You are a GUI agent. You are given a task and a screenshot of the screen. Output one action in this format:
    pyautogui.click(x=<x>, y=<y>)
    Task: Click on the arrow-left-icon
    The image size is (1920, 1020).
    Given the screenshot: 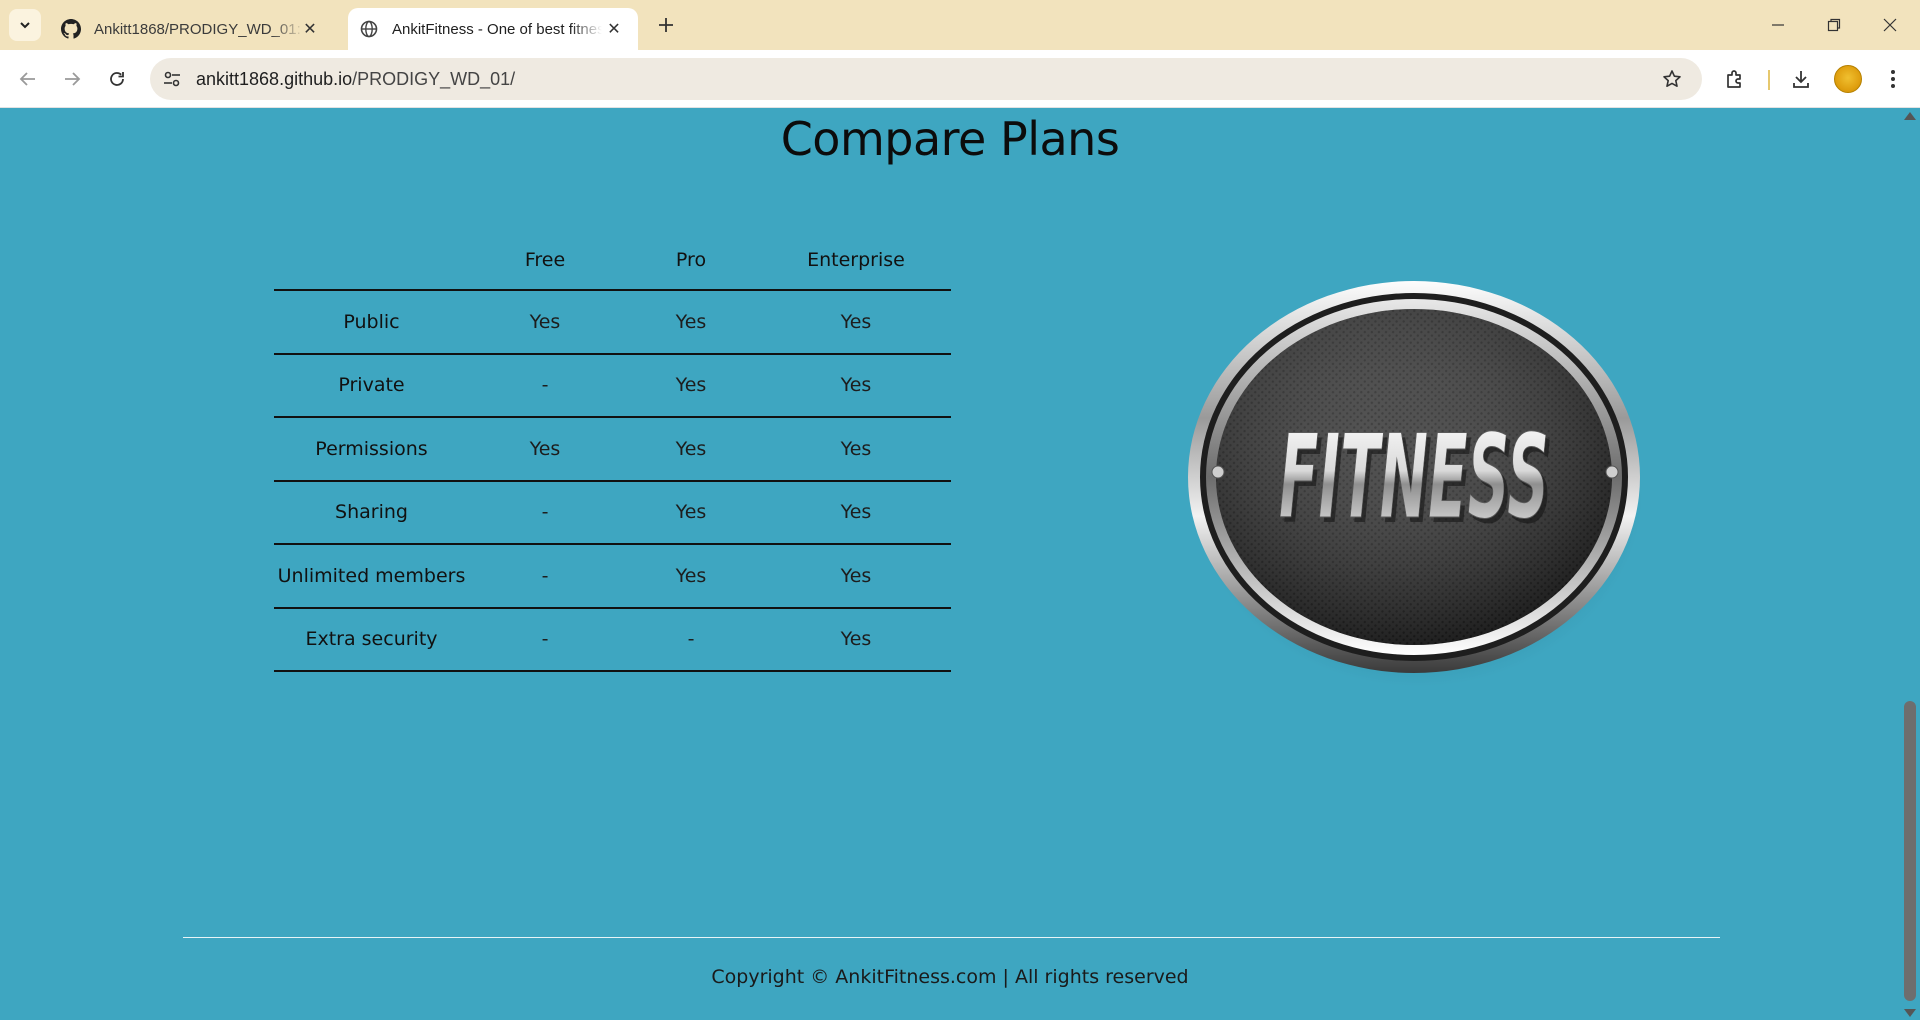 What is the action you would take?
    pyautogui.click(x=27, y=79)
    